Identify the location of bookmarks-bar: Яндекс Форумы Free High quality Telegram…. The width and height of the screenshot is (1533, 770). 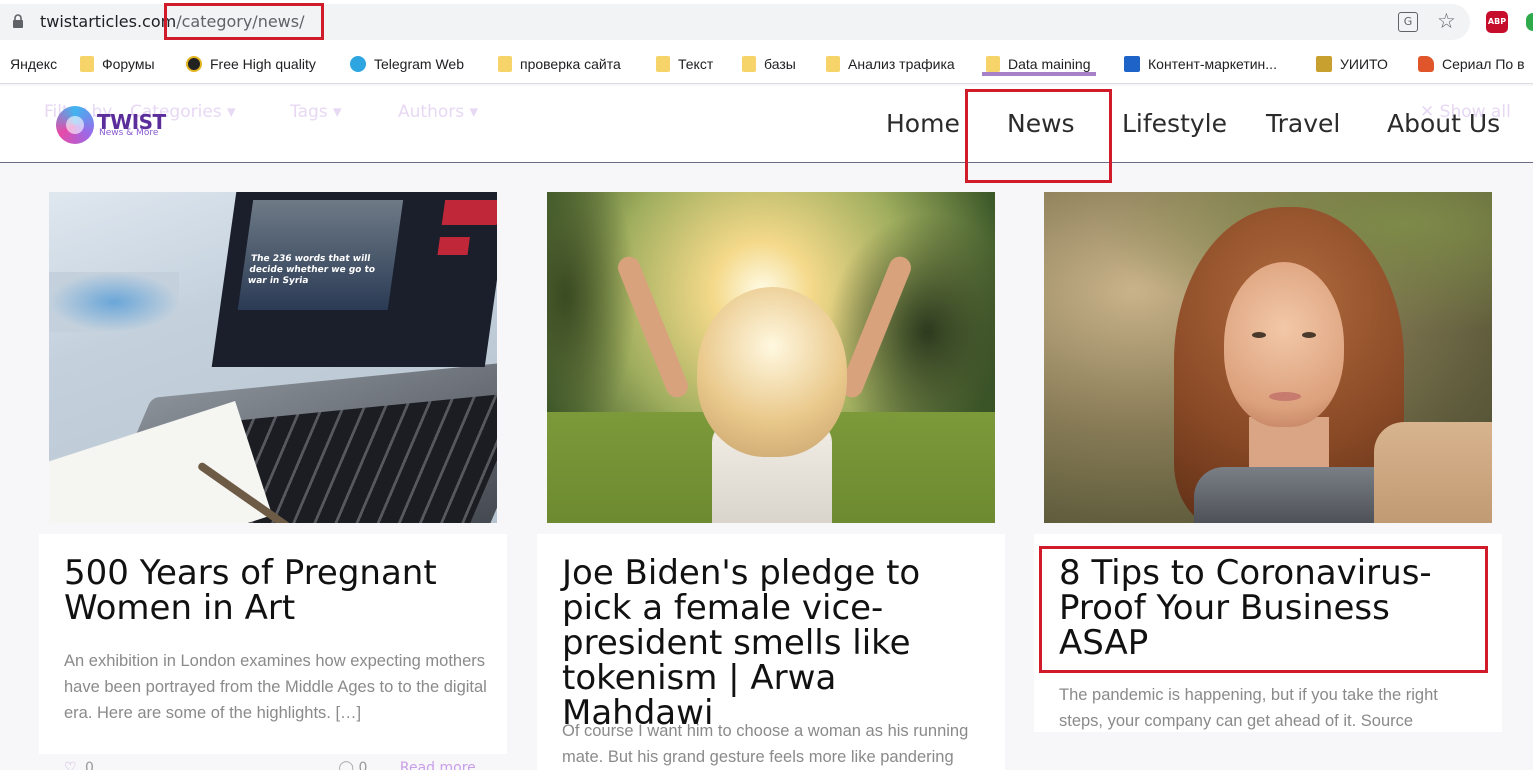
(766, 64).